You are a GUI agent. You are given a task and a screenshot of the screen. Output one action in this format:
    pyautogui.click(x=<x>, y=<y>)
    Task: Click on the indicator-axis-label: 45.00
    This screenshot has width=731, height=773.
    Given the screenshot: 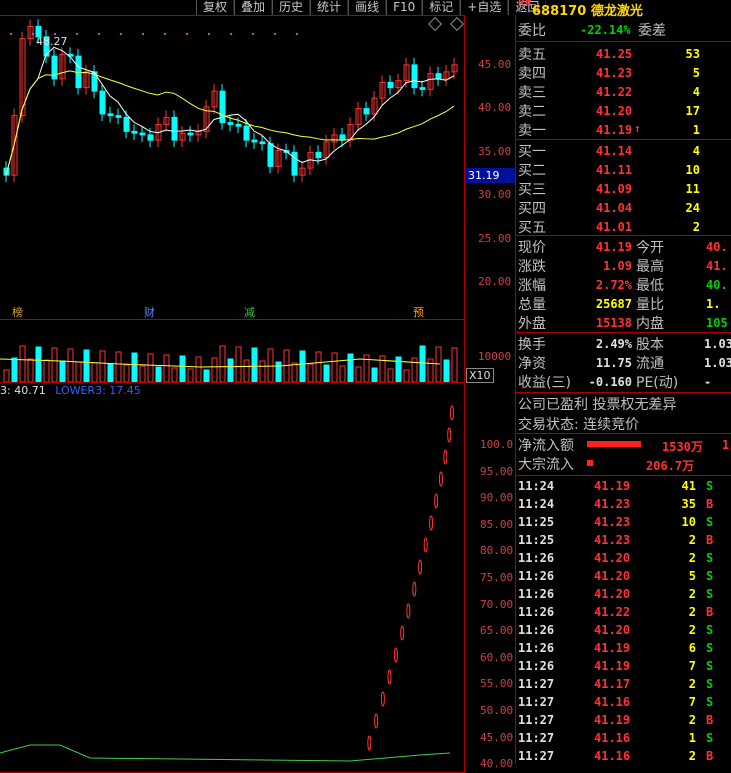 What is the action you would take?
    pyautogui.click(x=497, y=737)
    